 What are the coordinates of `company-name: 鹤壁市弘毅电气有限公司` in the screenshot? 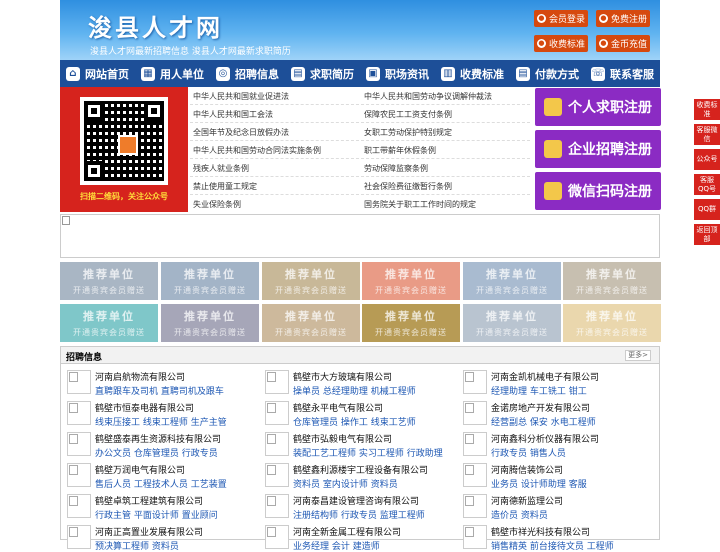 It's located at (342, 438).